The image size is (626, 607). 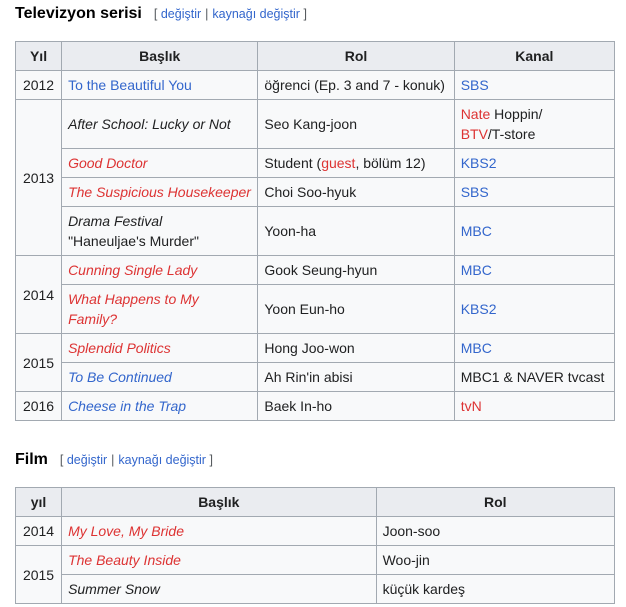 What do you see at coordinates (160, 231) in the screenshot?
I see `title-cell: Drama Festival "Haneuljae's Murder"` at bounding box center [160, 231].